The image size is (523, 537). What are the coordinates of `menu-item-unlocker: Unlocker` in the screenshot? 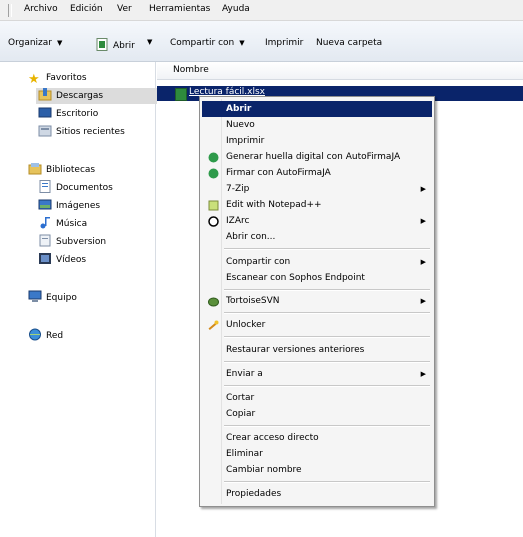 It's located at (317, 325).